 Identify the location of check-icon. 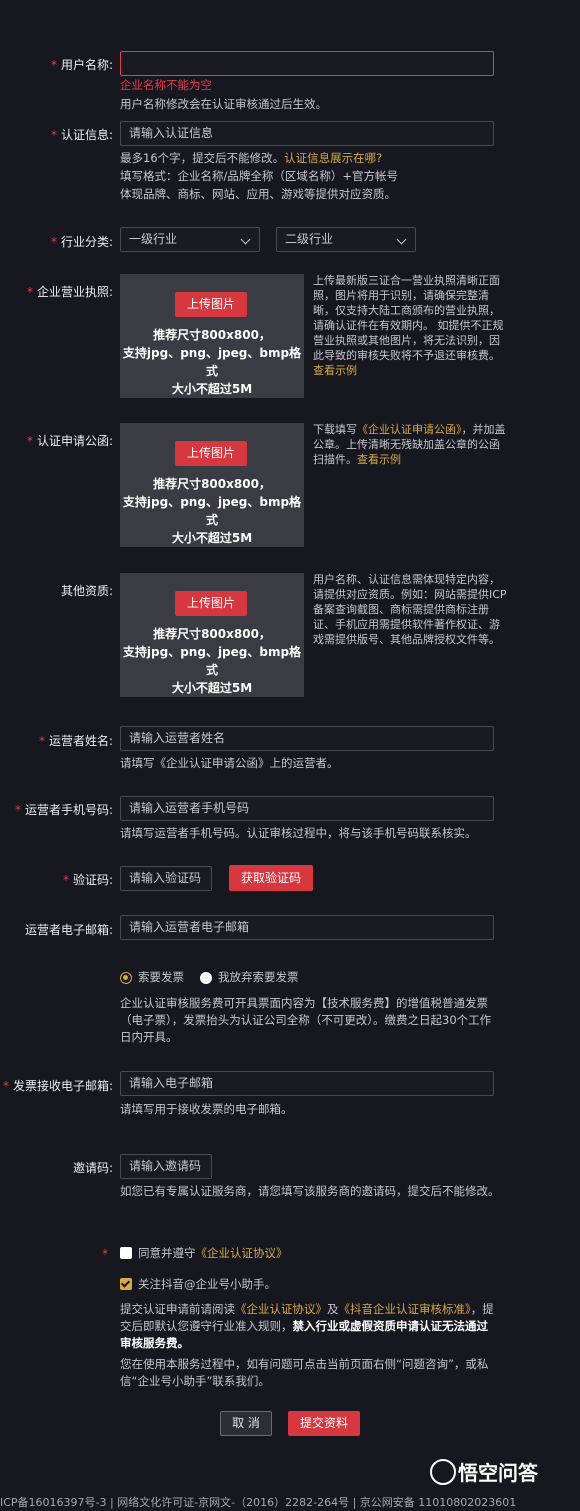
(125, 1283).